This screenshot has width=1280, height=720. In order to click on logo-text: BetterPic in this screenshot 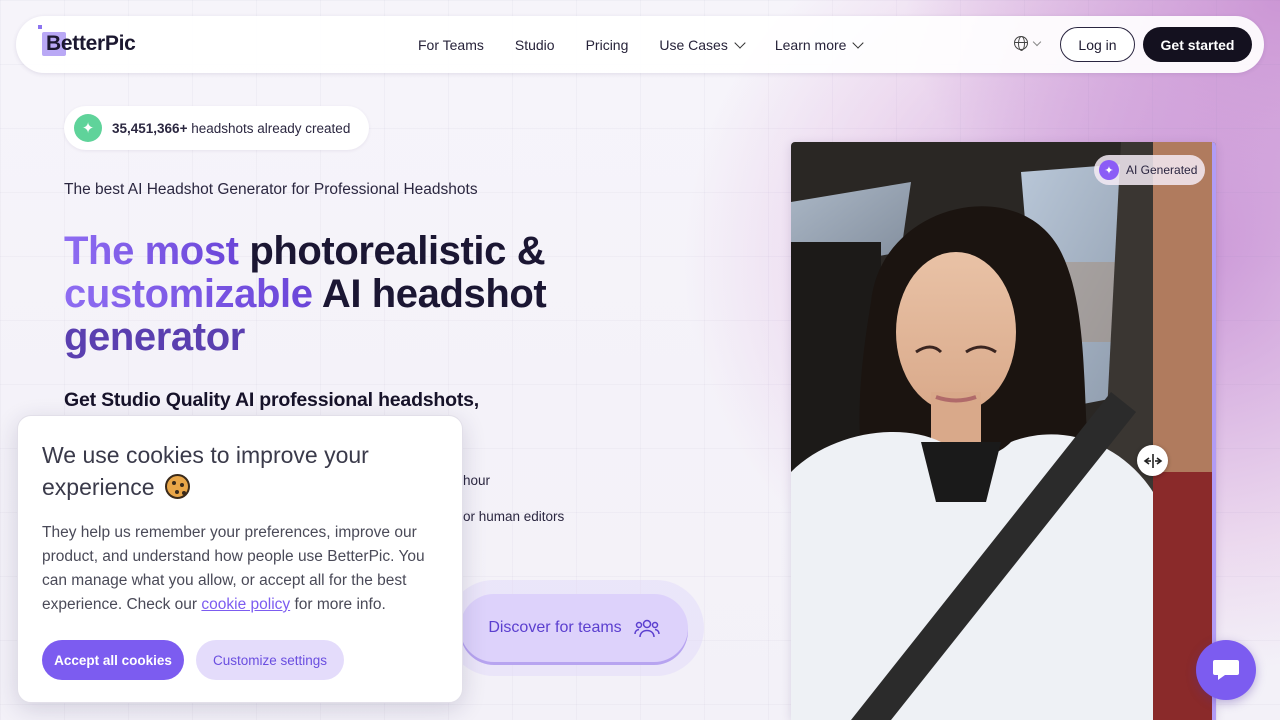, I will do `click(91, 43)`.